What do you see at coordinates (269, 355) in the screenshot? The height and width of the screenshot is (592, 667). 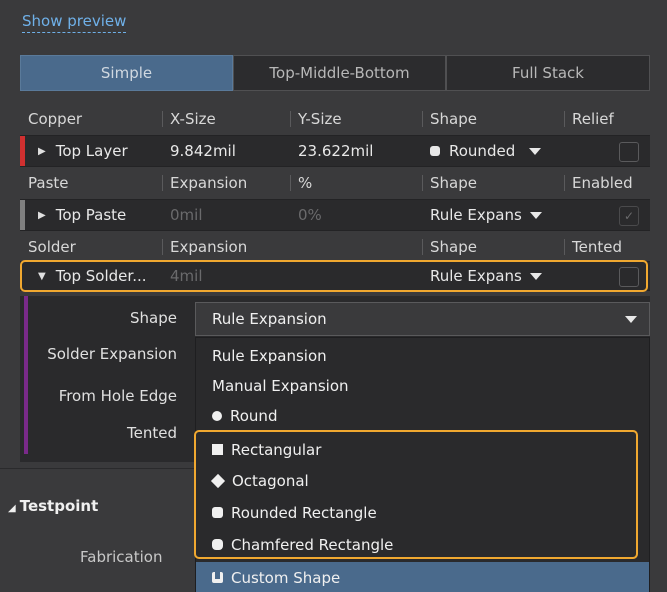 I see `option-label: Rule Expansion` at bounding box center [269, 355].